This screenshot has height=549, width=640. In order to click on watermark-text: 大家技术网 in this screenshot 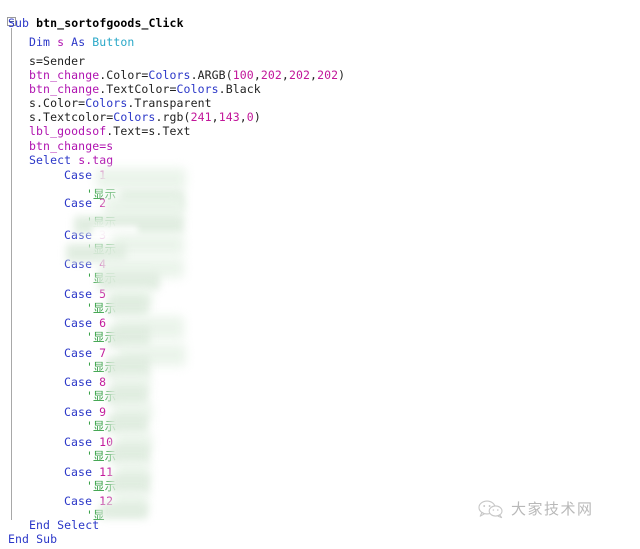, I will do `click(552, 509)`.